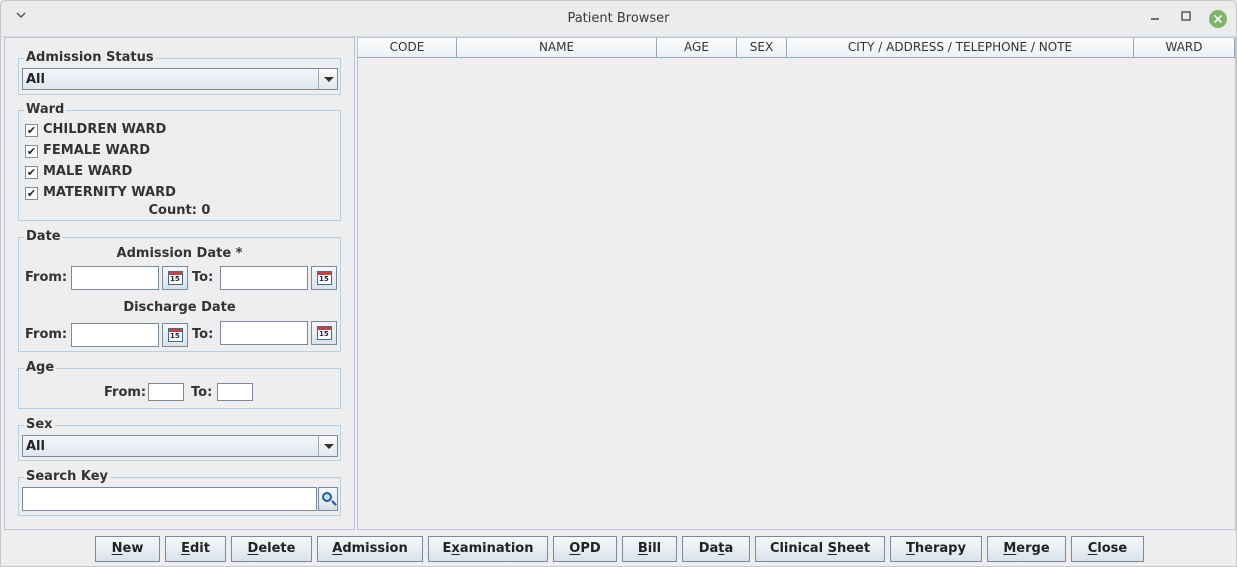 This screenshot has width=1237, height=567. I want to click on merge-button: Merge, so click(1026, 549).